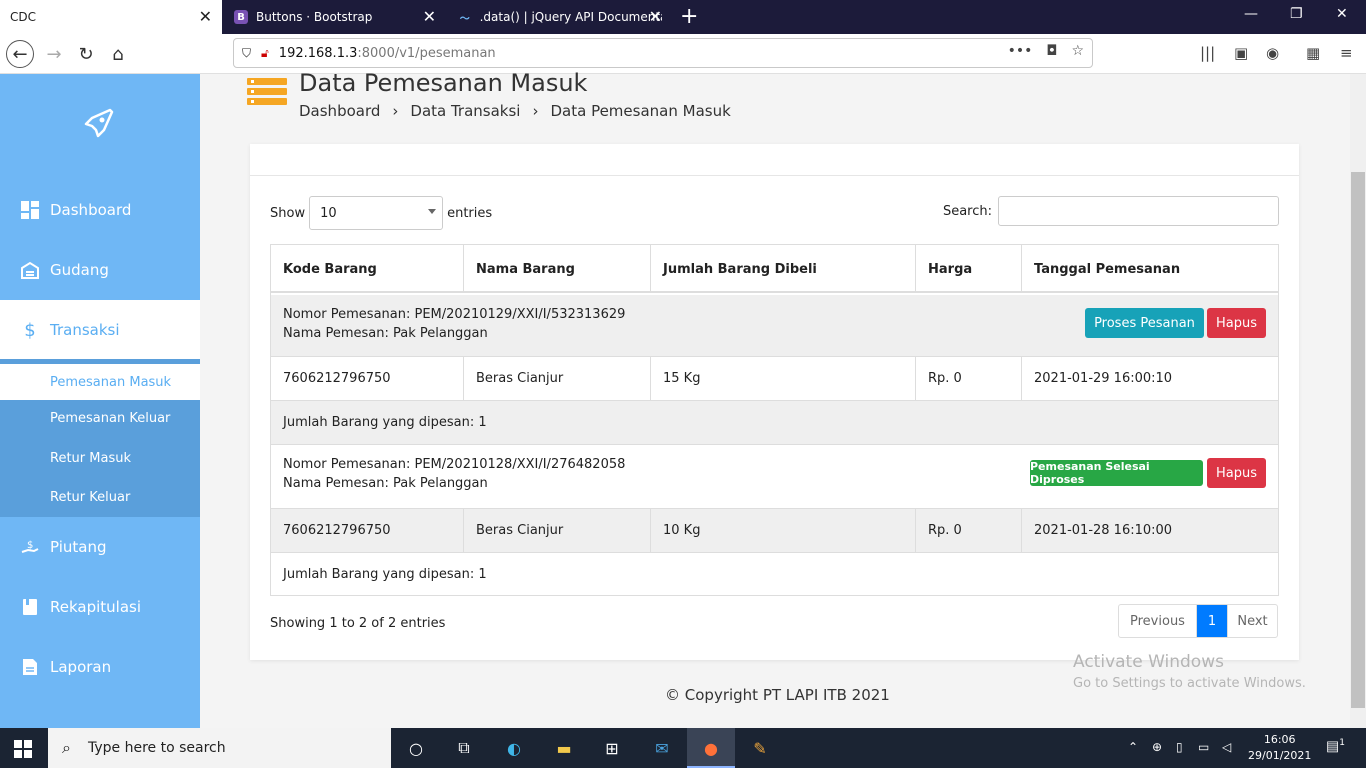 This screenshot has width=1366, height=768. What do you see at coordinates (783, 269) in the screenshot?
I see `column-header: Jumlah Barang Dibeli` at bounding box center [783, 269].